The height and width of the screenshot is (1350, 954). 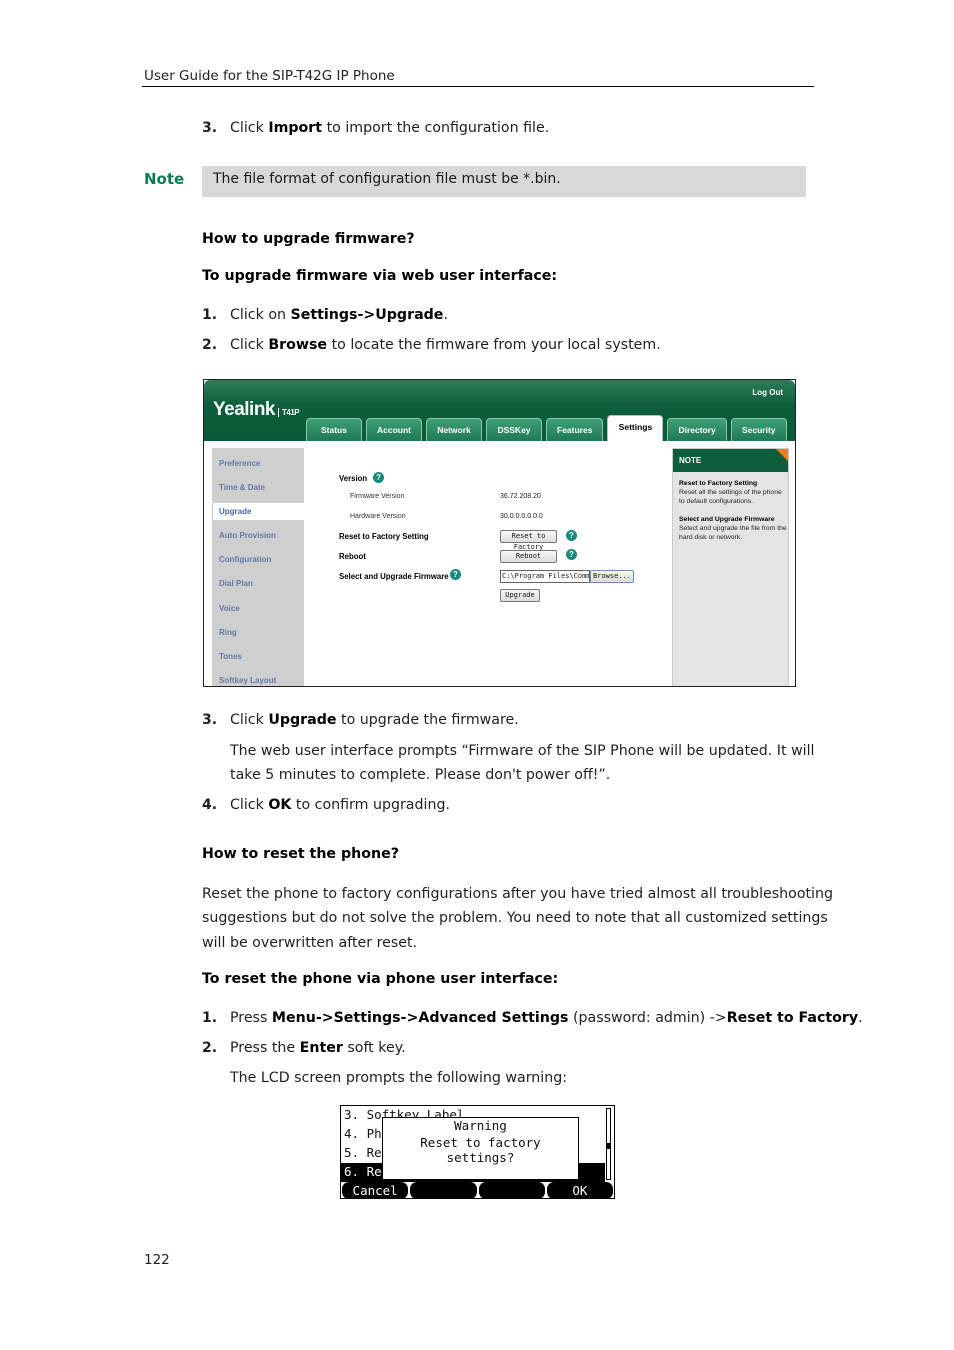 What do you see at coordinates (477, 315) in the screenshot?
I see `upgrade-step-1: 1. Click on Settings->Upgrade.` at bounding box center [477, 315].